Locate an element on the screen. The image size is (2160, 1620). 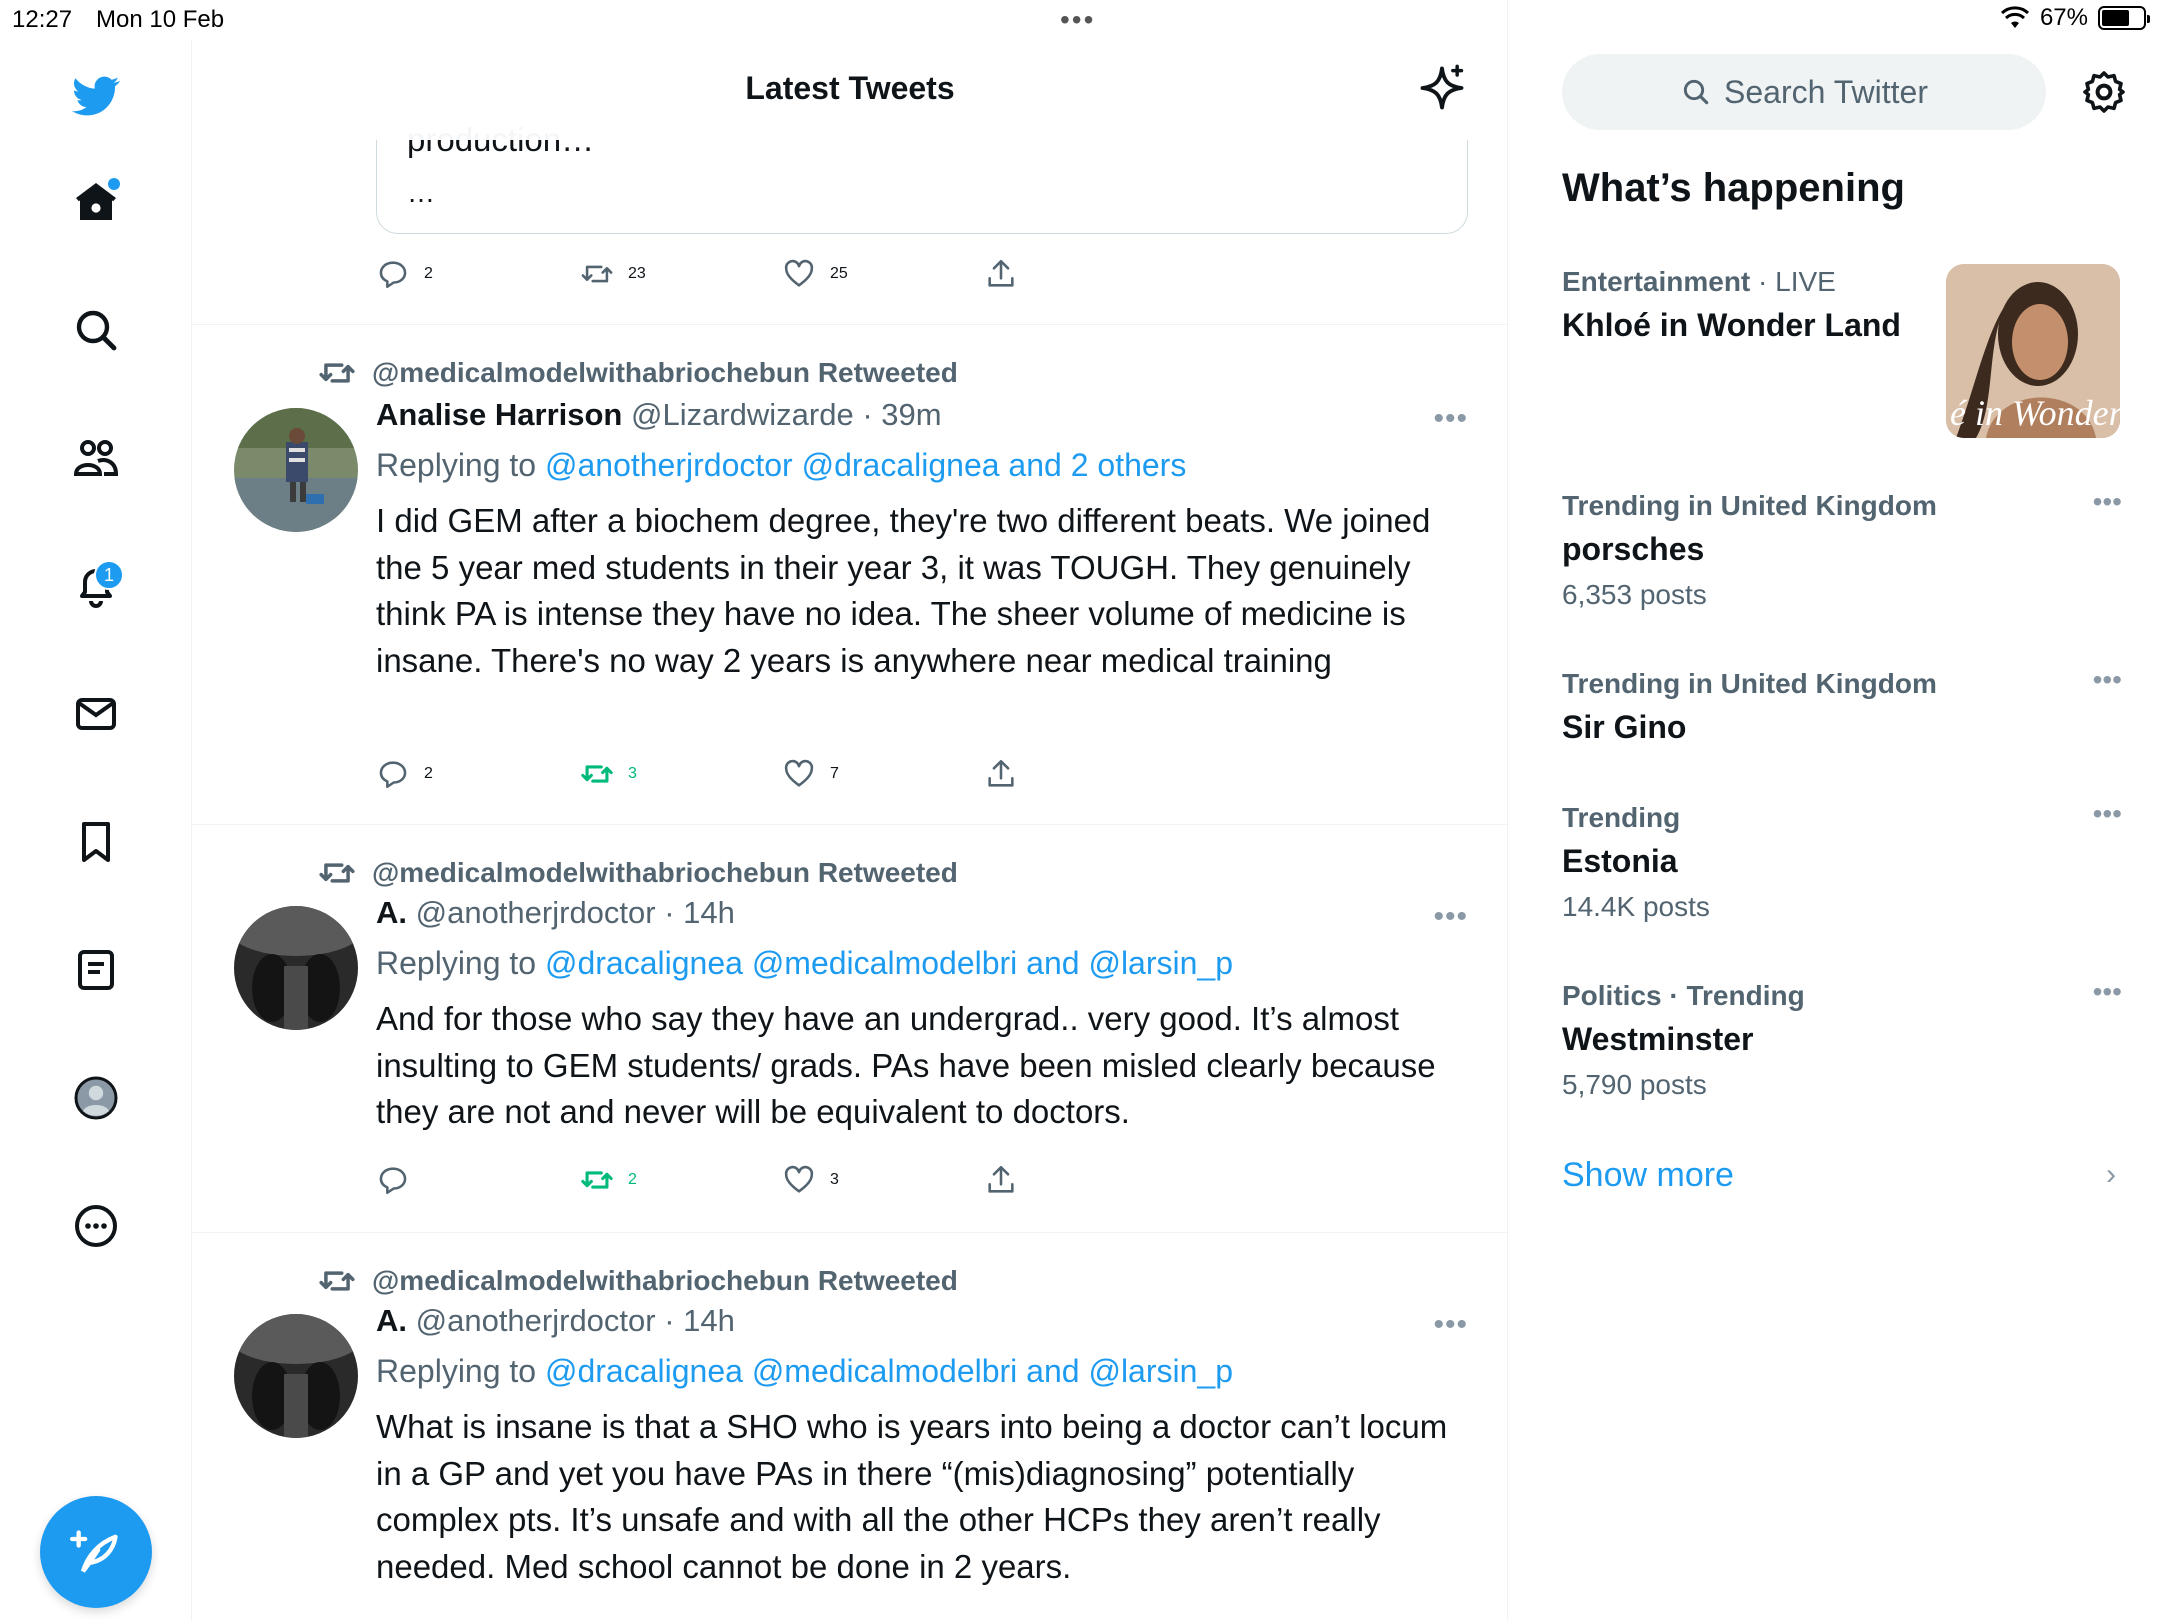
timeline-header: Latest Tweets is located at coordinates (849, 90).